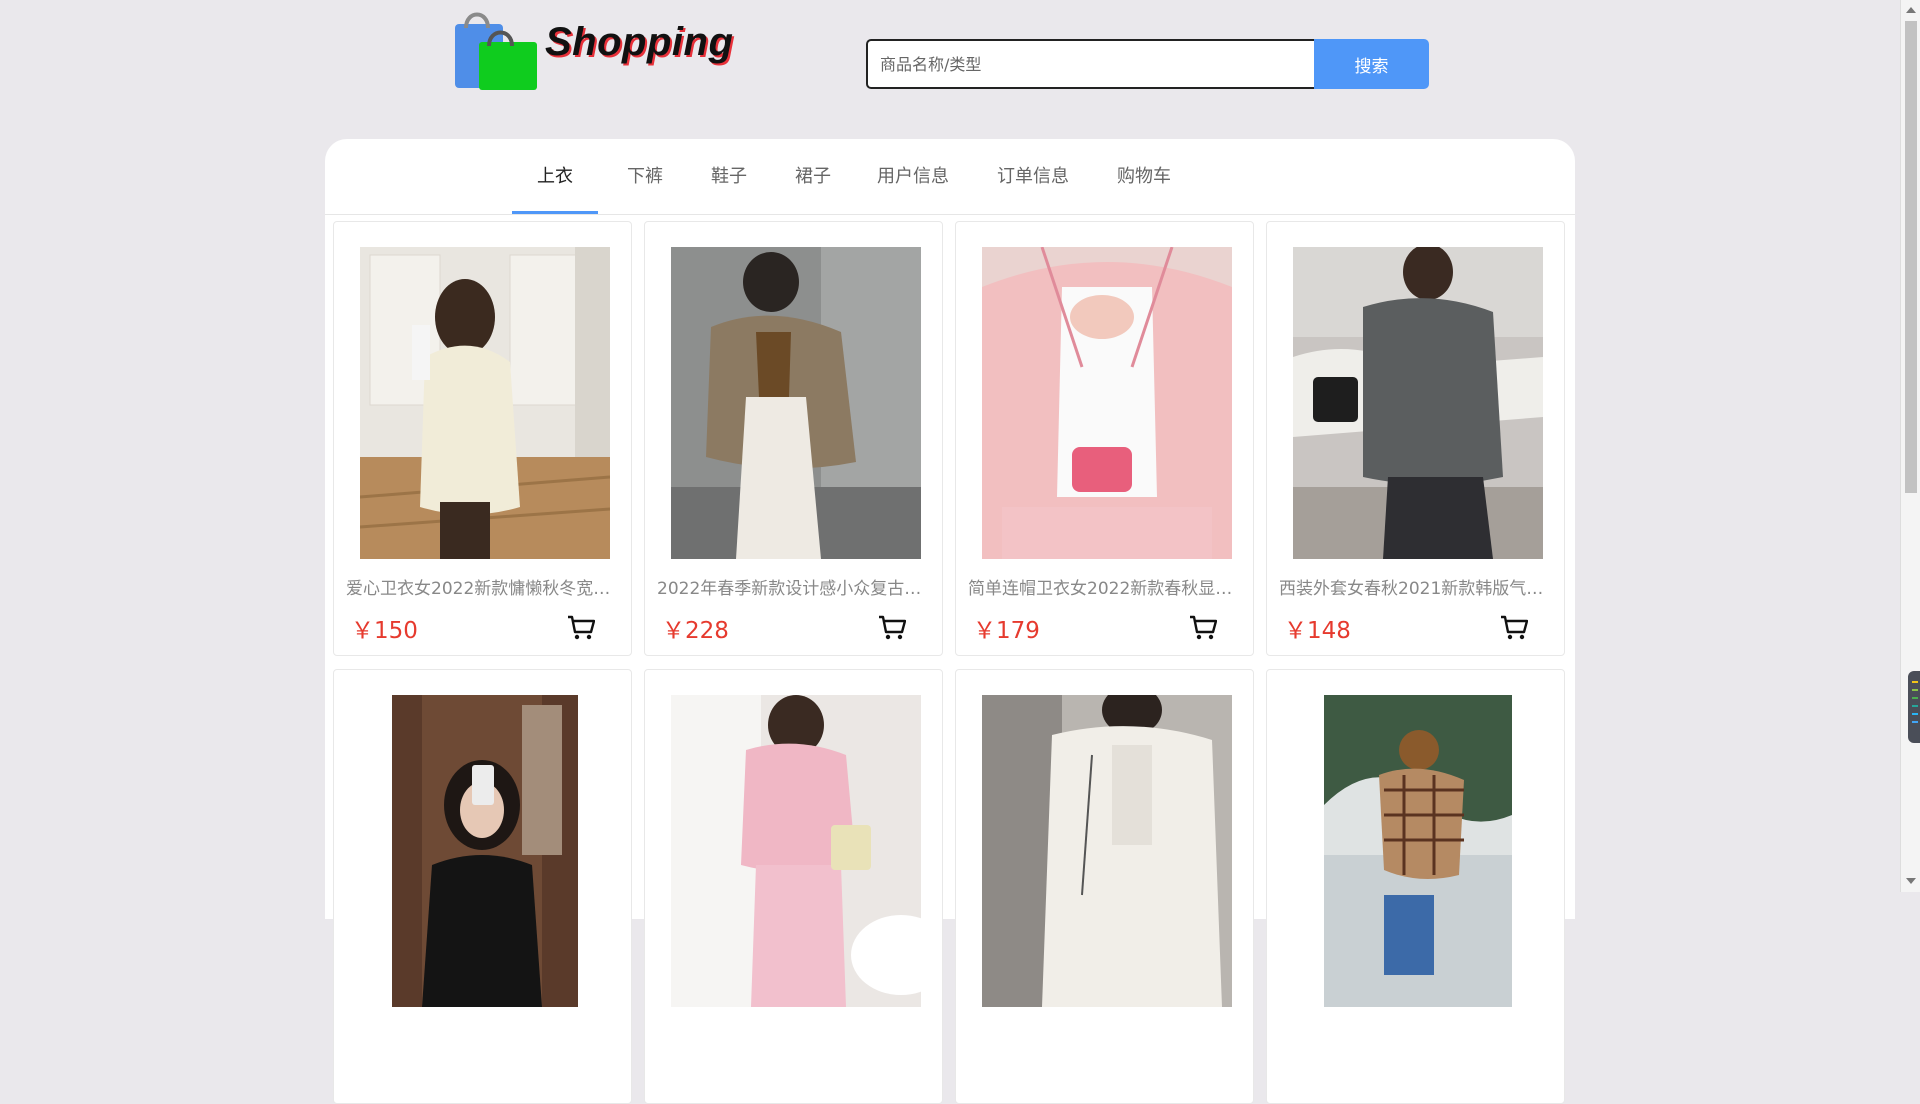 Image resolution: width=1920 pixels, height=1104 pixels. I want to click on scroll-up-arrow-icon, so click(1911, 10).